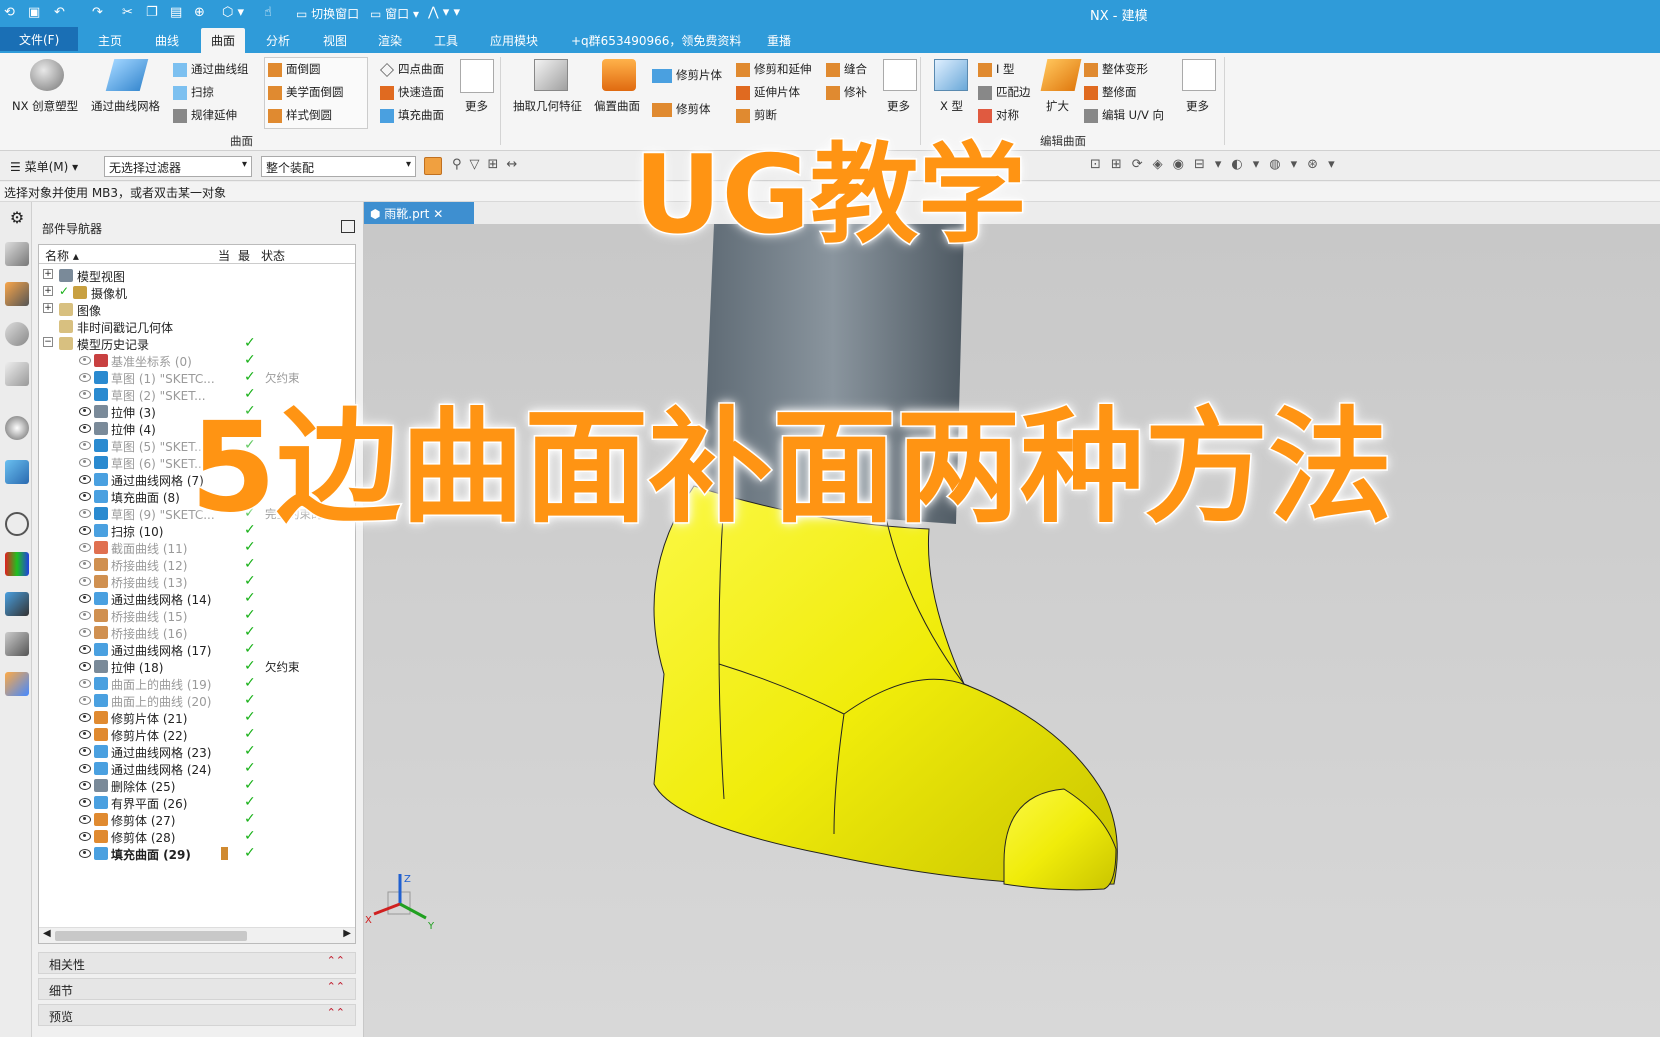 This screenshot has height=1037, width=1660. What do you see at coordinates (197, 633) in the screenshot?
I see `history-feature-row: 桥接曲线 (16) ✓` at bounding box center [197, 633].